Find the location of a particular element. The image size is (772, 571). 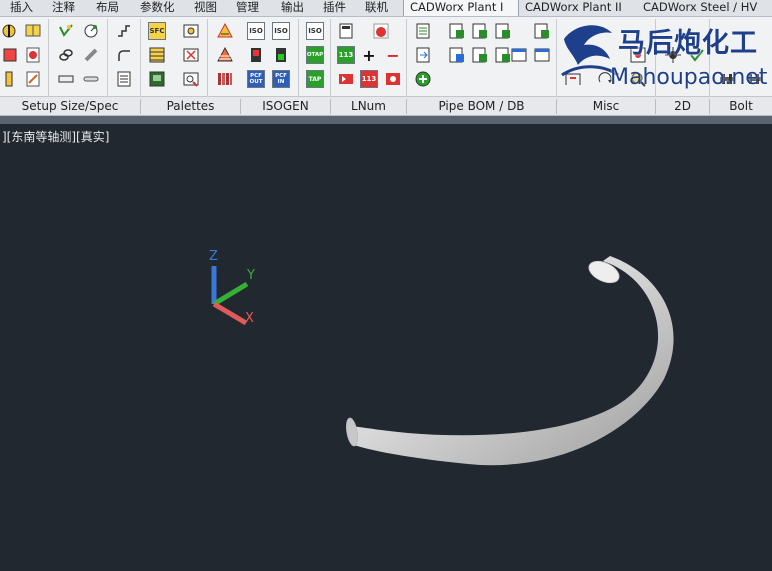

rotate-icon is located at coordinates (605, 79).